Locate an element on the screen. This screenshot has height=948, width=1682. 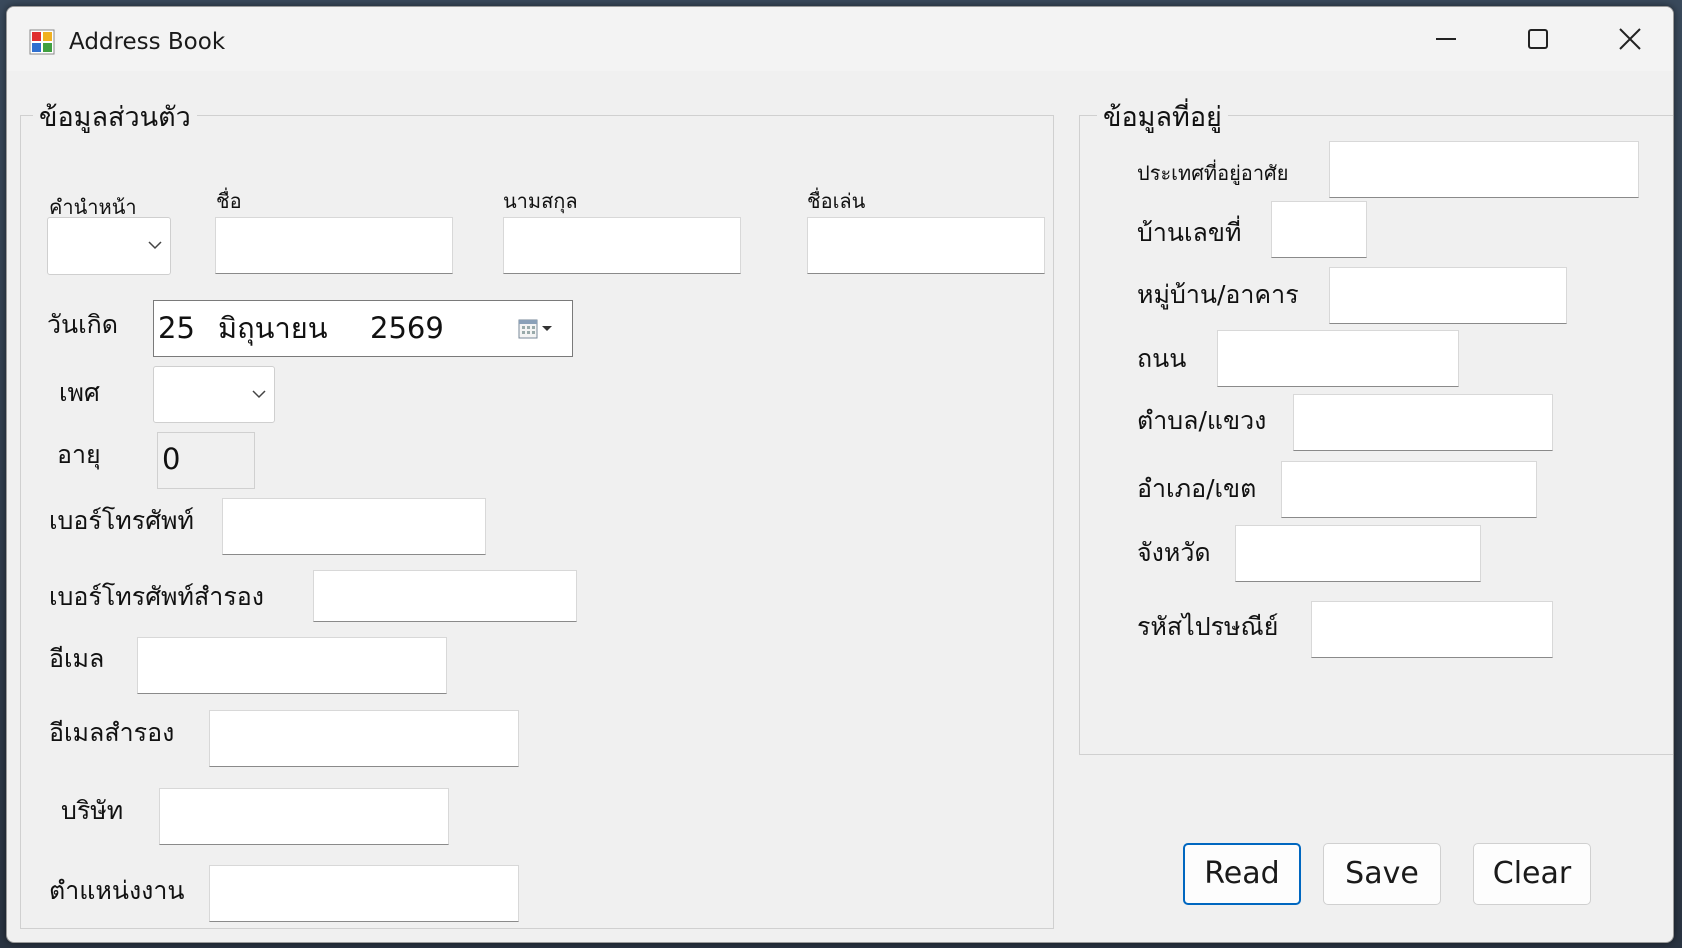
clear-button: Clear is located at coordinates (1532, 874).